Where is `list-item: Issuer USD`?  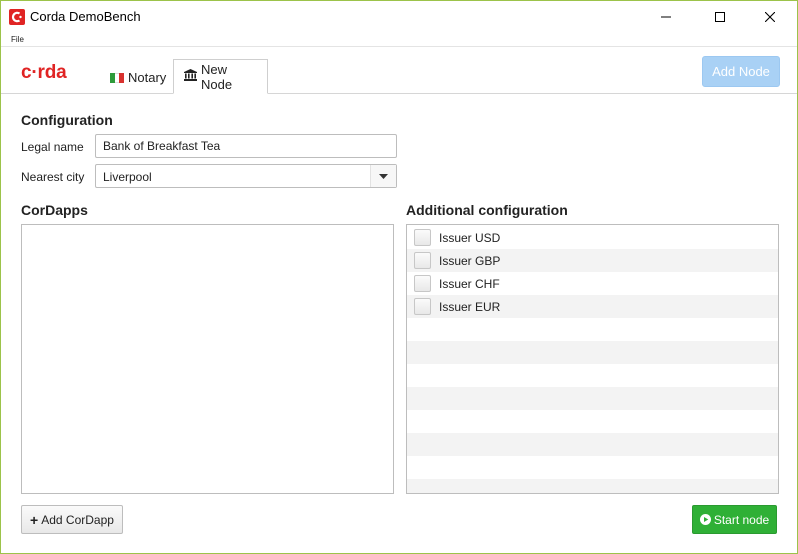
list-item: Issuer USD is located at coordinates (592, 237).